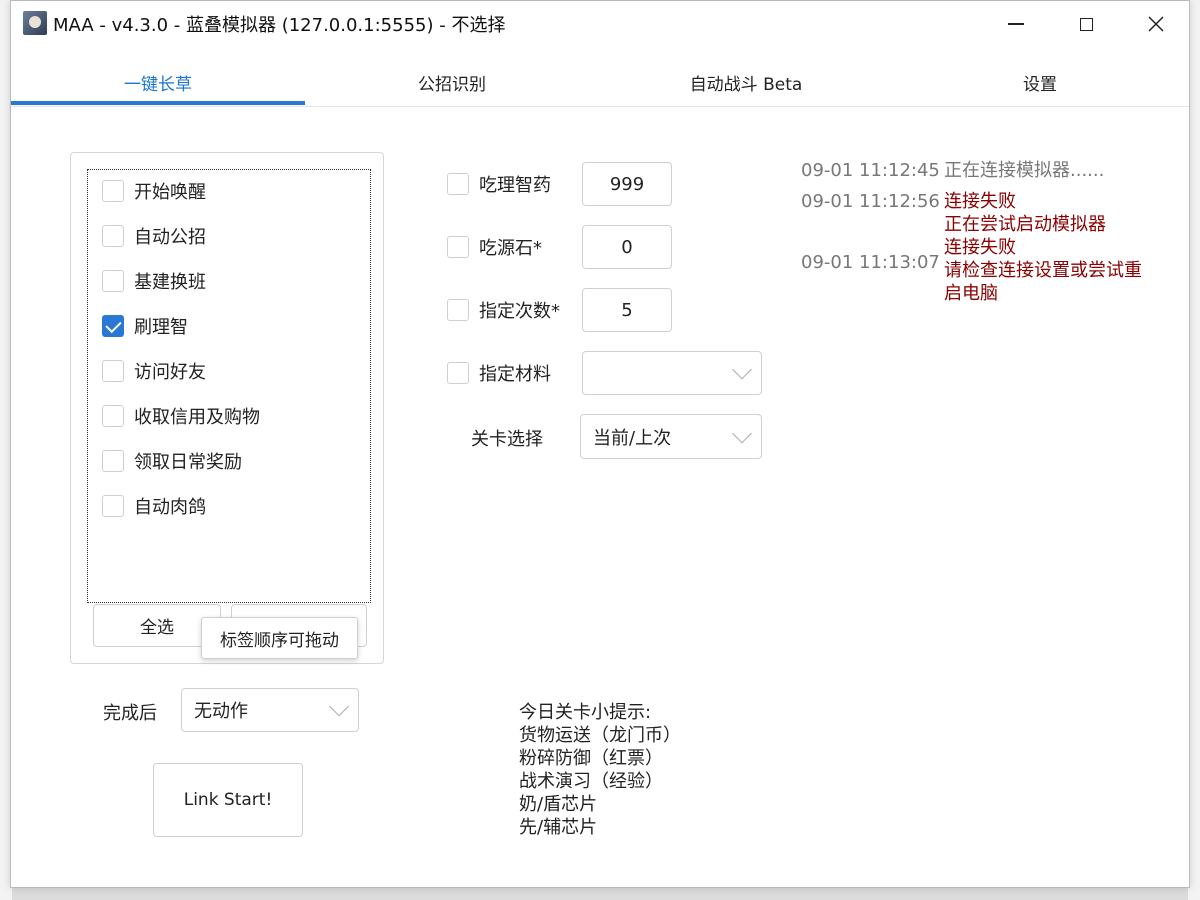 The width and height of the screenshot is (1200, 900). I want to click on option-times: 指定次数*, so click(503, 310).